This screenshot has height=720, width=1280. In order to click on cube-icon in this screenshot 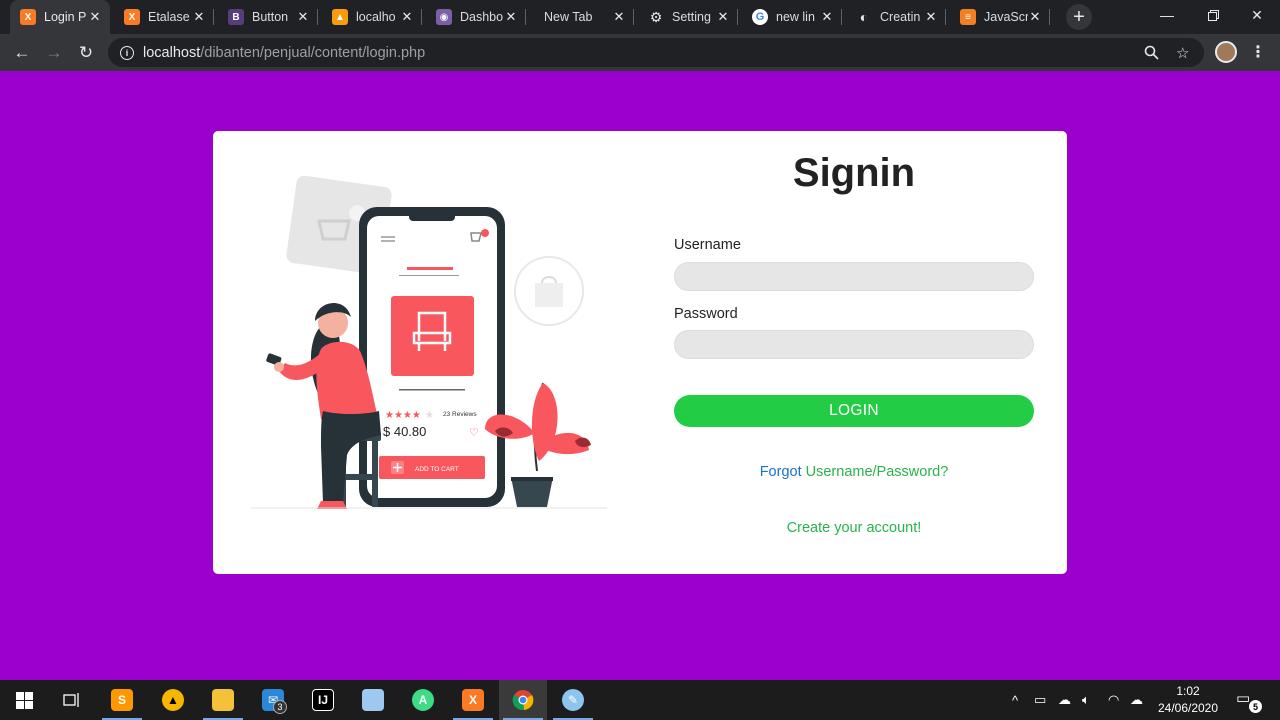, I will do `click(373, 700)`.